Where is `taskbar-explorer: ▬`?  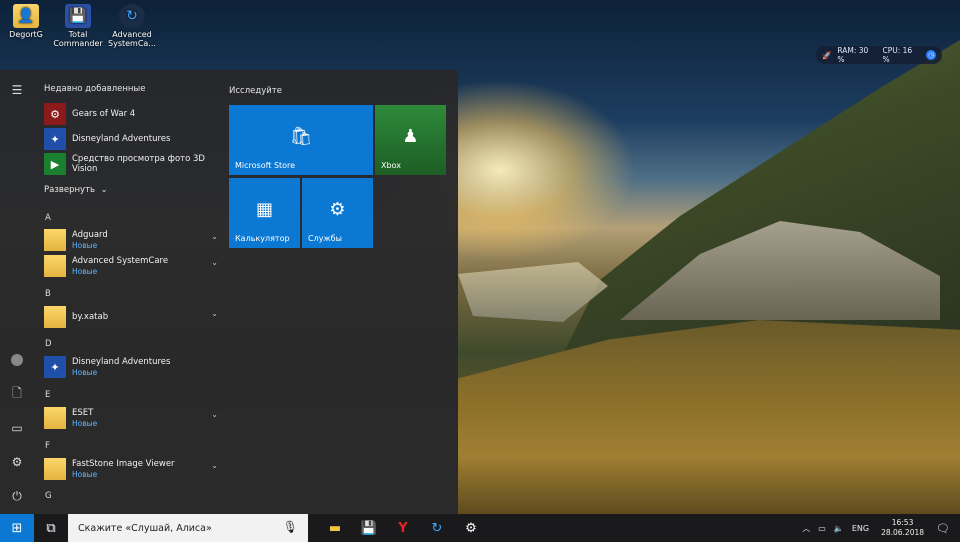 taskbar-explorer: ▬ is located at coordinates (335, 528).